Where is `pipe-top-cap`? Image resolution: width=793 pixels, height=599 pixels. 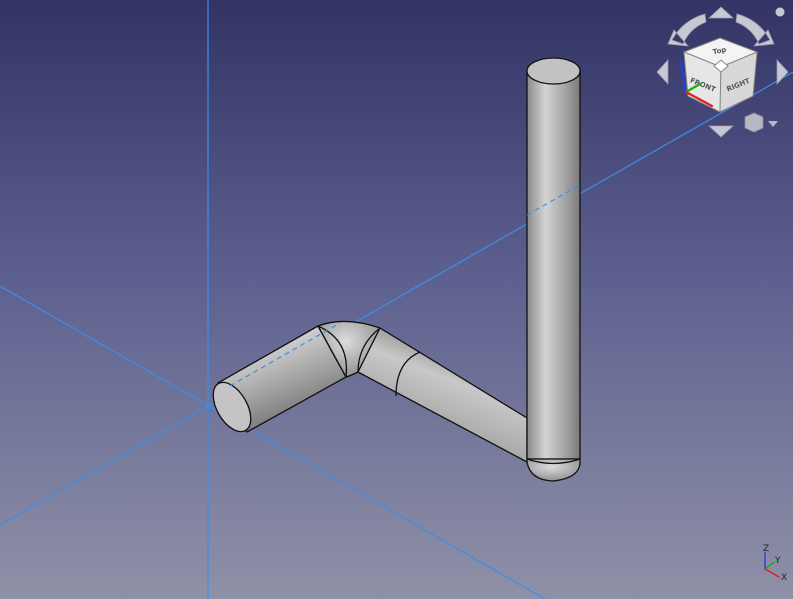
pipe-top-cap is located at coordinates (553, 71).